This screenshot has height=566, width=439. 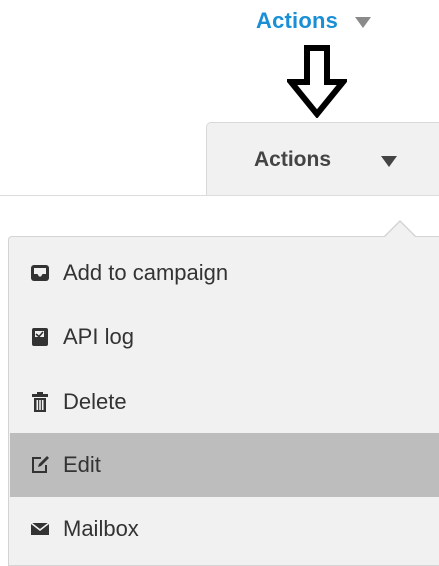 What do you see at coordinates (224, 337) in the screenshot?
I see `menu-item-api-log: API log` at bounding box center [224, 337].